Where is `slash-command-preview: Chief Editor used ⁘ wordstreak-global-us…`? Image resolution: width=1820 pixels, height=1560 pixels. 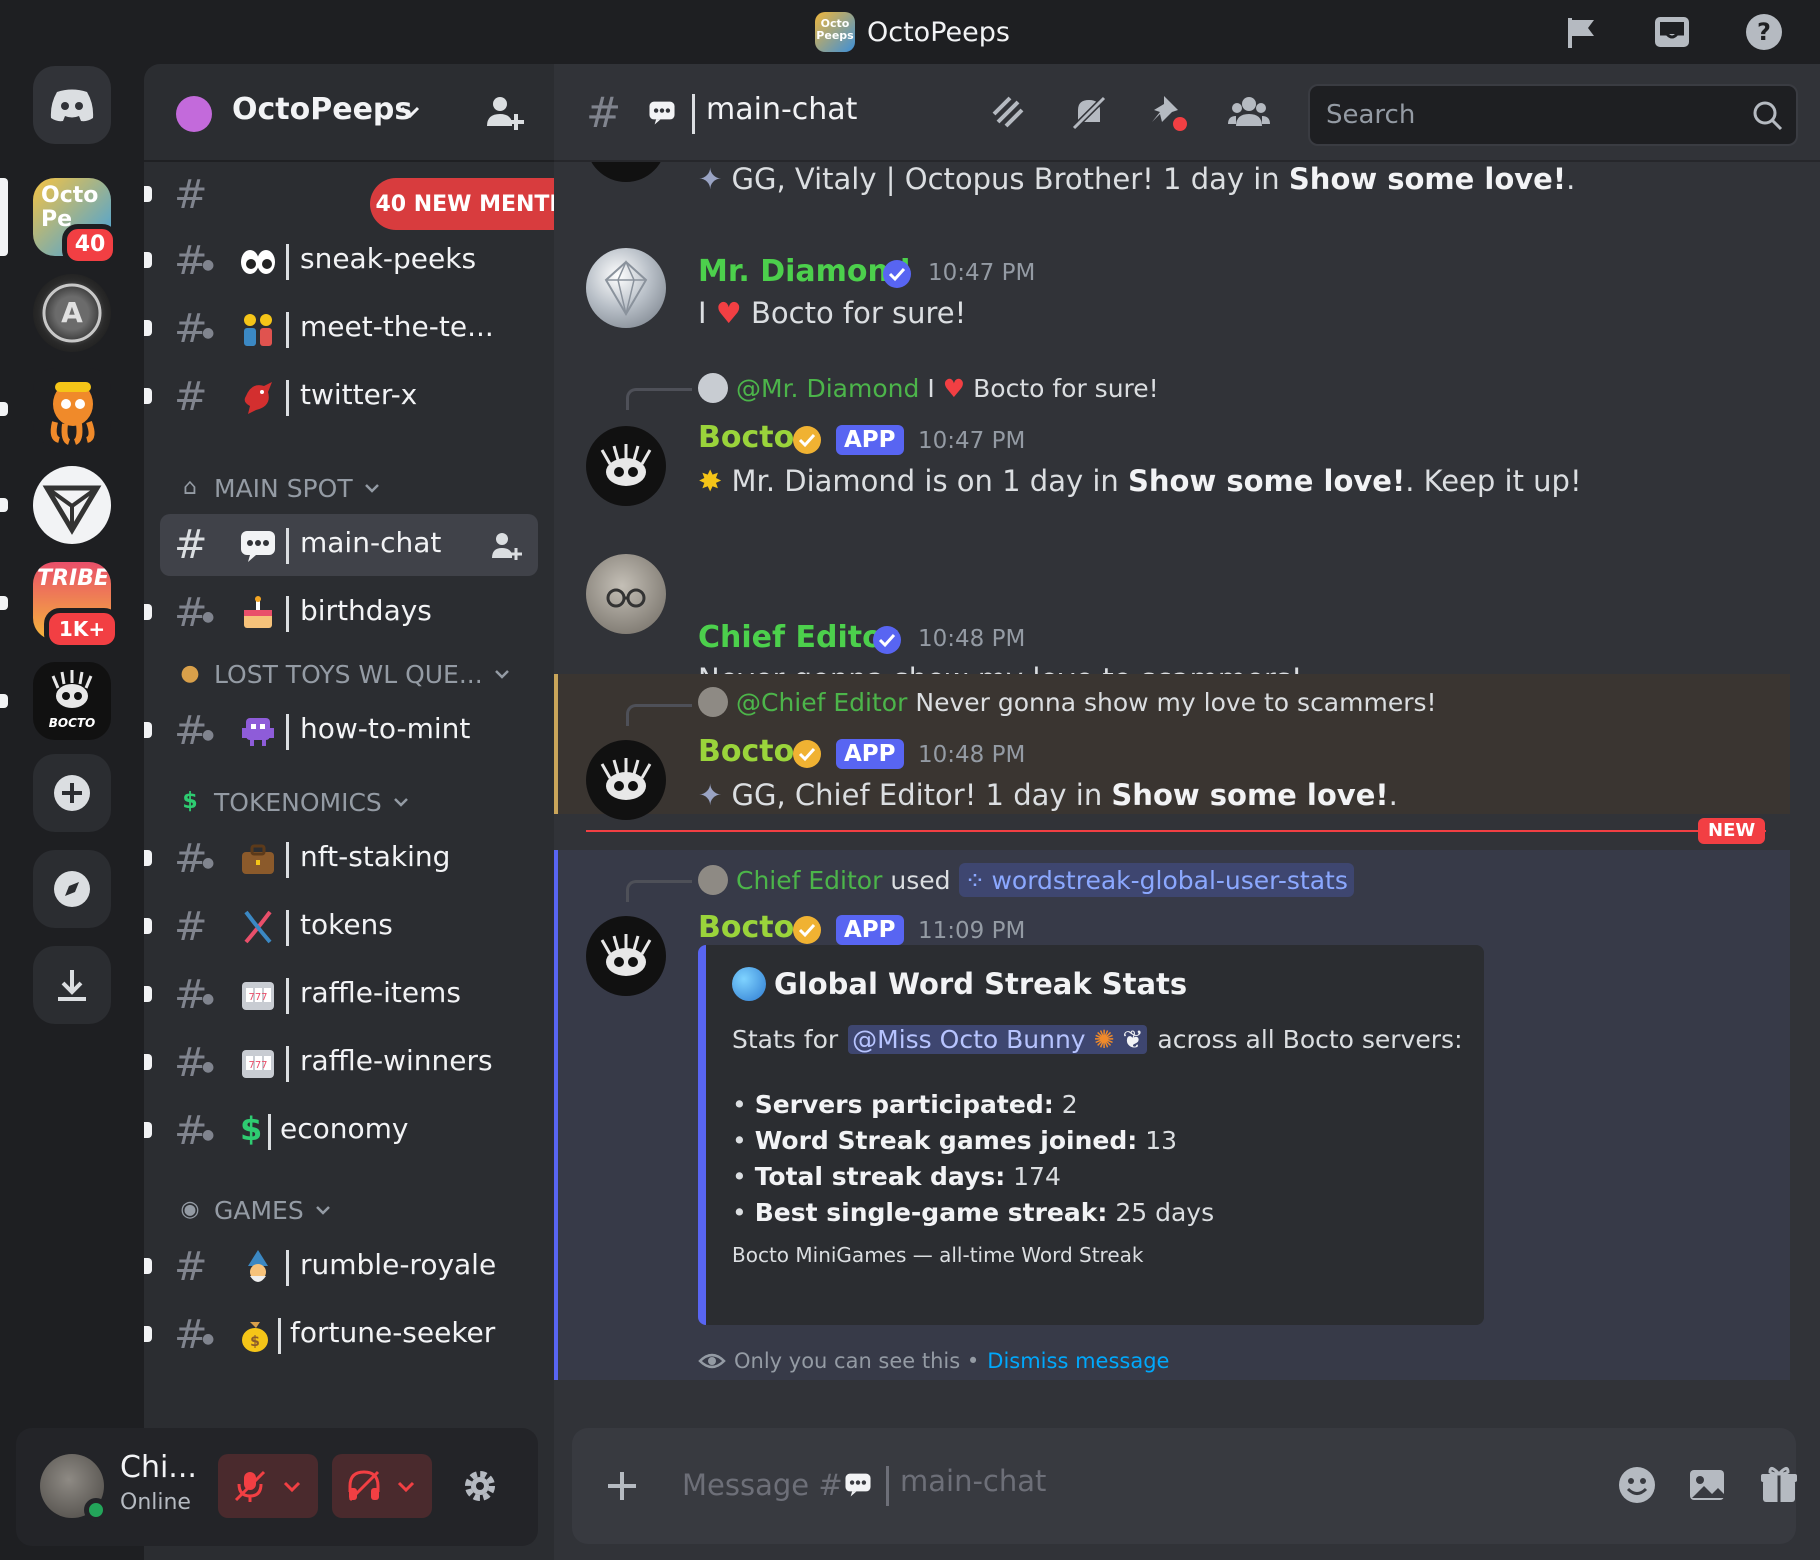 slash-command-preview: Chief Editor used ⁘ wordstreak-global-us… is located at coordinates (1026, 880).